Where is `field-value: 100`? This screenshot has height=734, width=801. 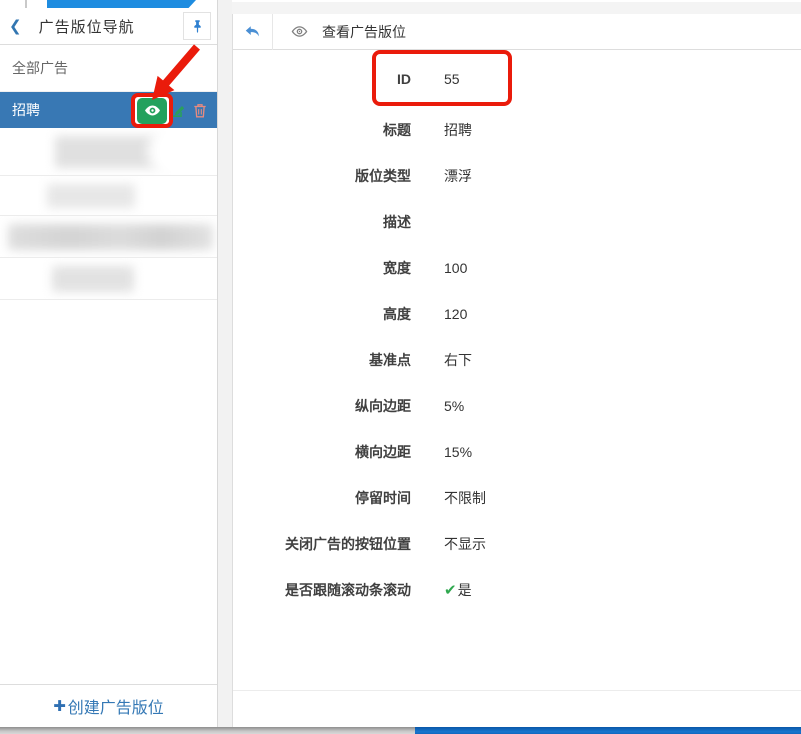 field-value: 100 is located at coordinates (456, 268).